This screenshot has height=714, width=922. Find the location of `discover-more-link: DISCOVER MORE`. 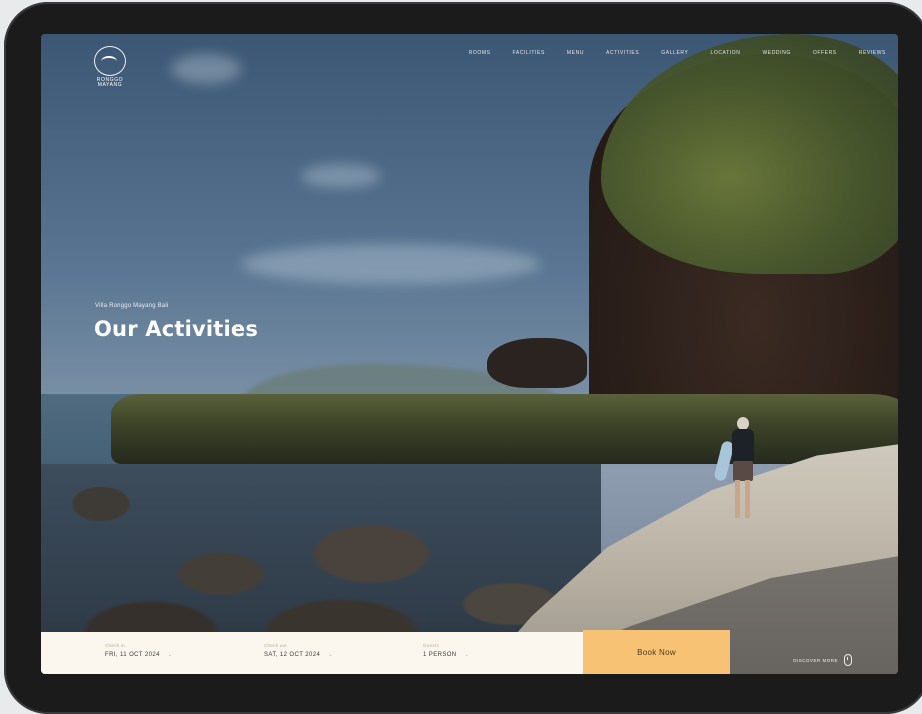

discover-more-link: DISCOVER MORE is located at coordinates (822, 660).